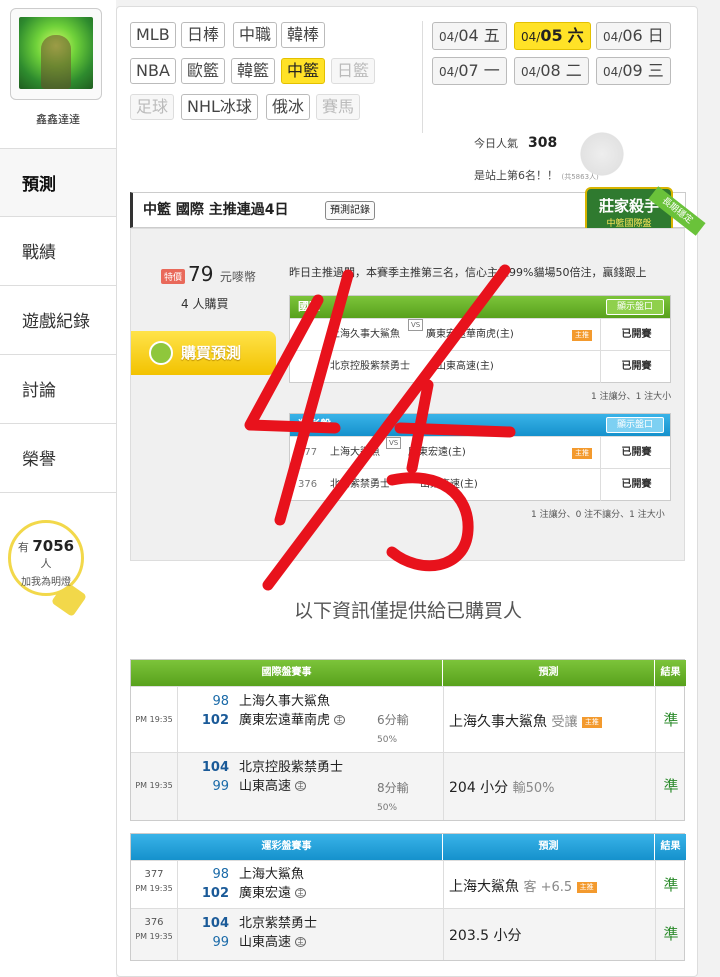  I want to click on header-games: 國際盤賽事, so click(286, 673).